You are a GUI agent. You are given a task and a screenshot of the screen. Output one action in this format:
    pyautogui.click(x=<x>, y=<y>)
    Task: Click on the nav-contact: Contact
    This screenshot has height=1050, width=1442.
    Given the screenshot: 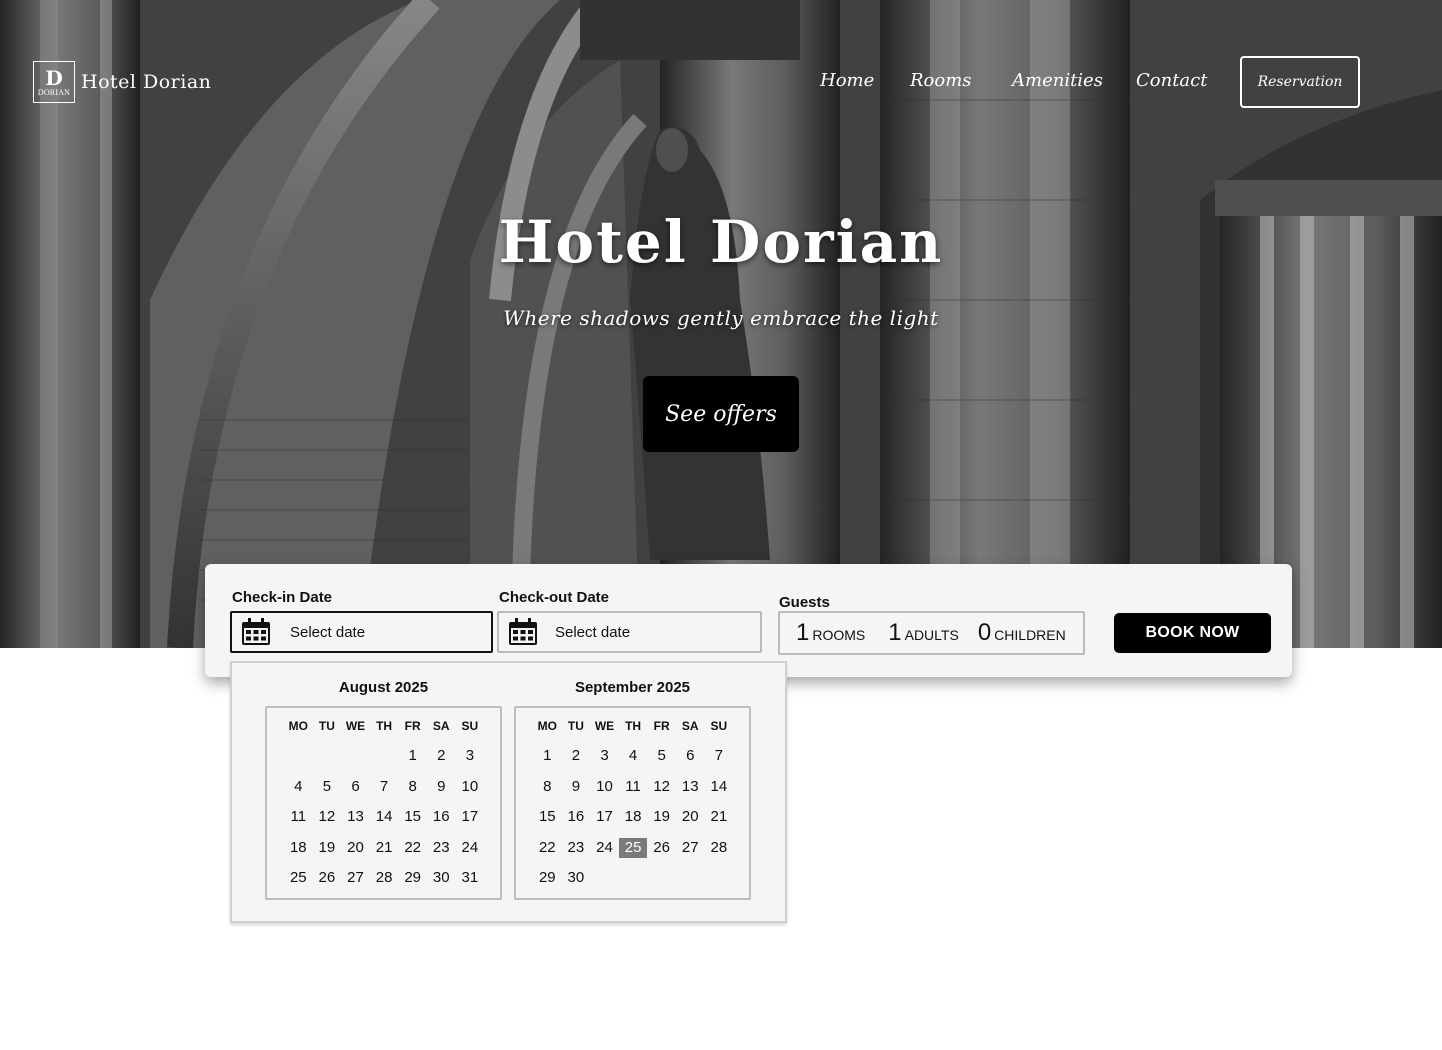 What is the action you would take?
    pyautogui.click(x=1171, y=80)
    